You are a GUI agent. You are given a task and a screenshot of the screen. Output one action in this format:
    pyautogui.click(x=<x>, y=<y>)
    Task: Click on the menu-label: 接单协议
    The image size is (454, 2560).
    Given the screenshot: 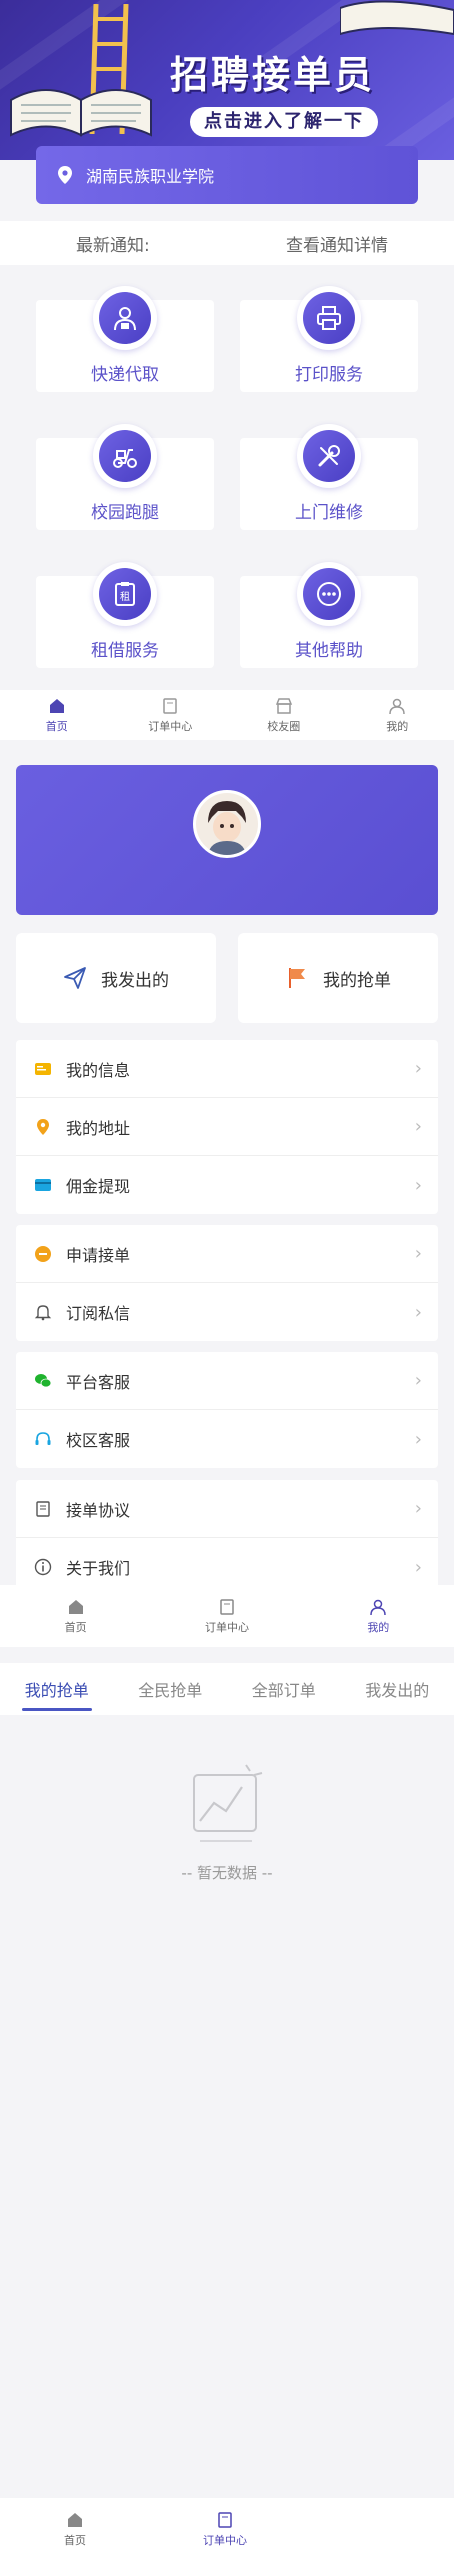 What is the action you would take?
    pyautogui.click(x=98, y=1510)
    